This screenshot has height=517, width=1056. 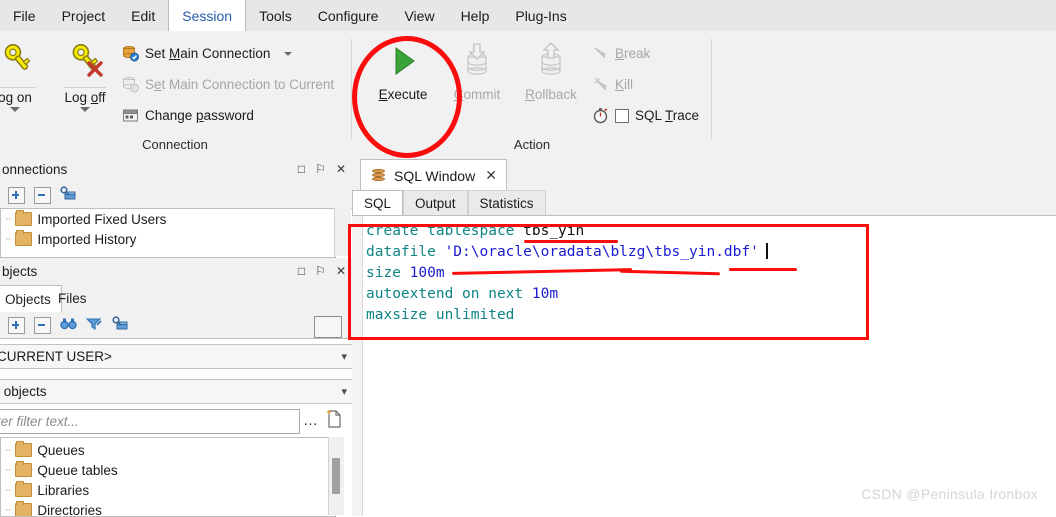 I want to click on play-icon, so click(x=403, y=61).